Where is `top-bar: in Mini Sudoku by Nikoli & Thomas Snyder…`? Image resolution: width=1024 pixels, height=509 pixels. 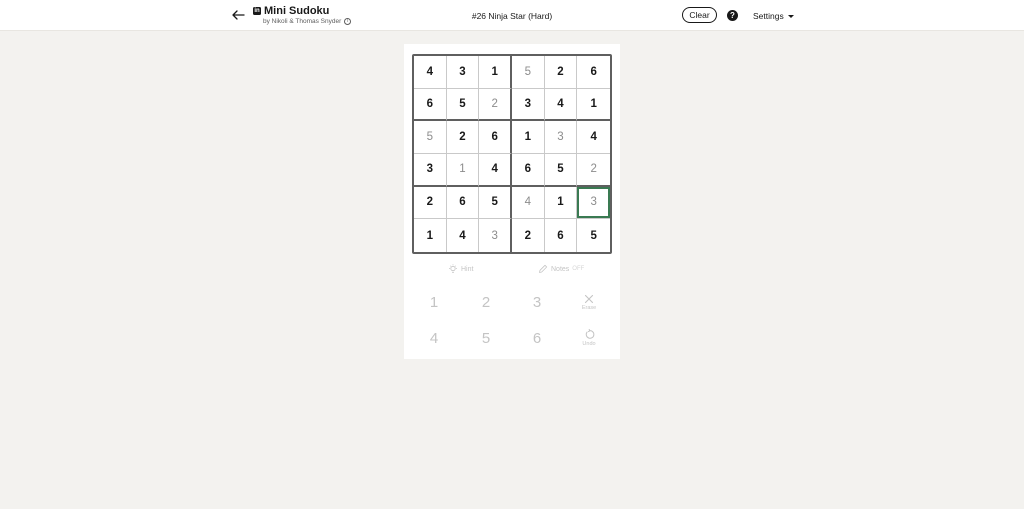
top-bar: in Mini Sudoku by Nikoli & Thomas Snyder… is located at coordinates (512, 15).